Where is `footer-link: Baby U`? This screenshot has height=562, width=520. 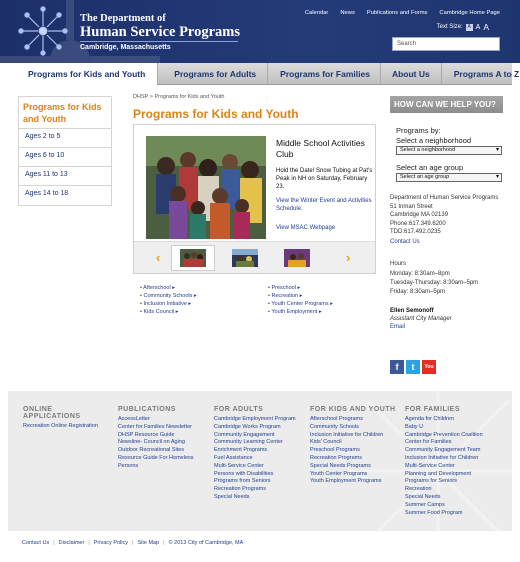 footer-link: Baby U is located at coordinates (452, 428).